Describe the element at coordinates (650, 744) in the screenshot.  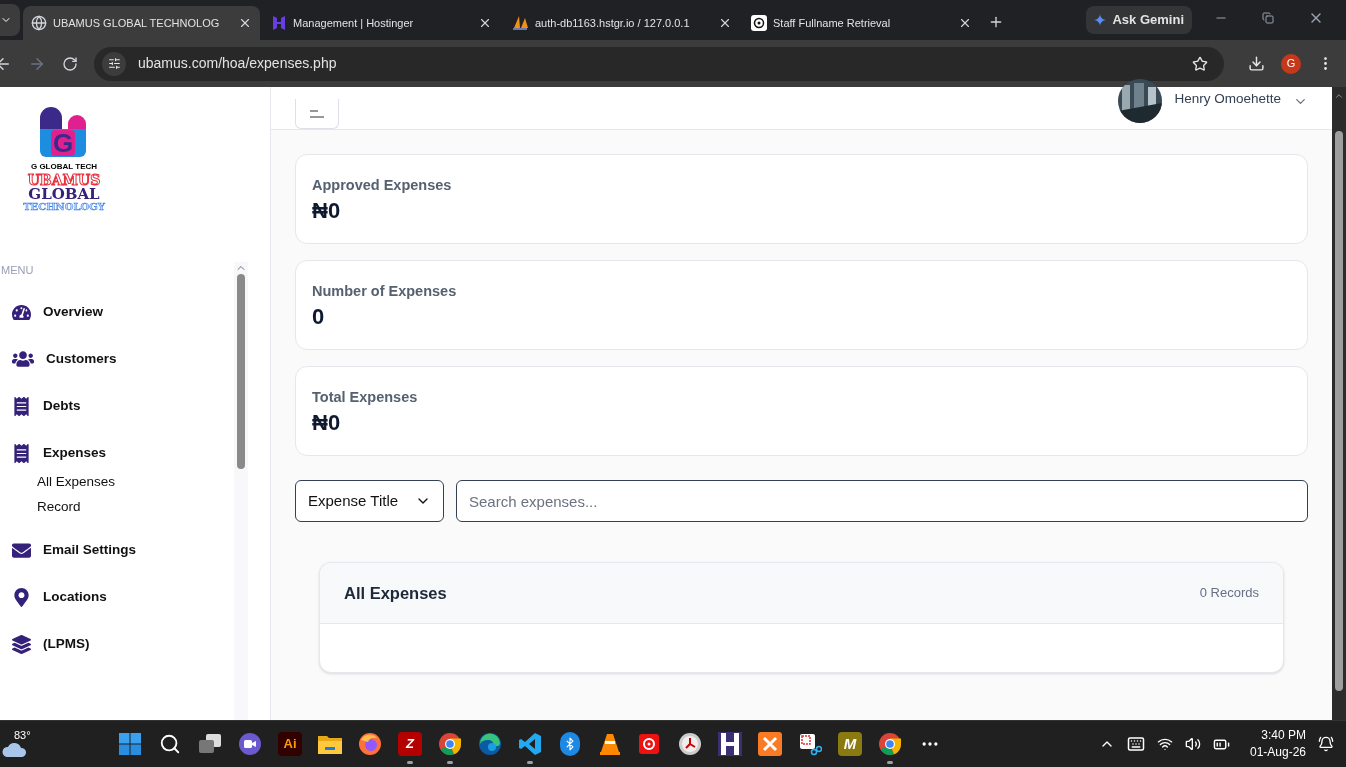
I see `target-icon` at that location.